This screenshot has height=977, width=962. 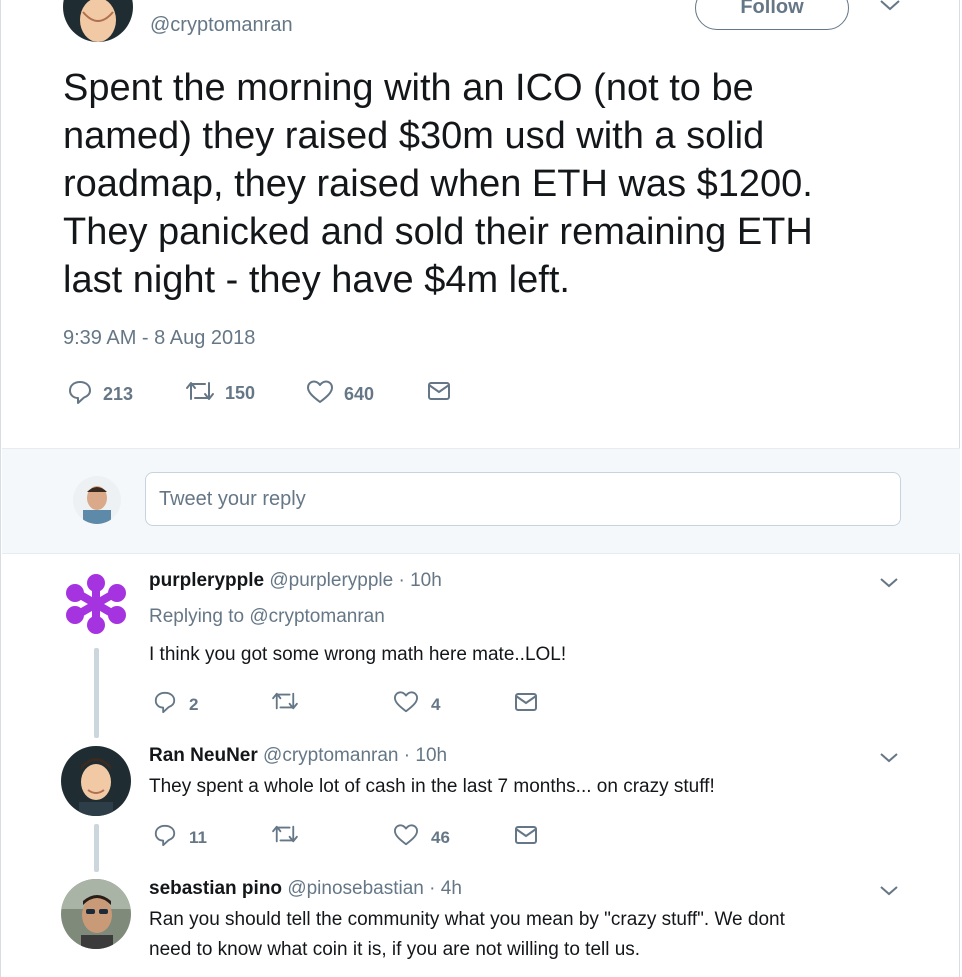 What do you see at coordinates (445, 888) in the screenshot?
I see `comment-time: · 4h` at bounding box center [445, 888].